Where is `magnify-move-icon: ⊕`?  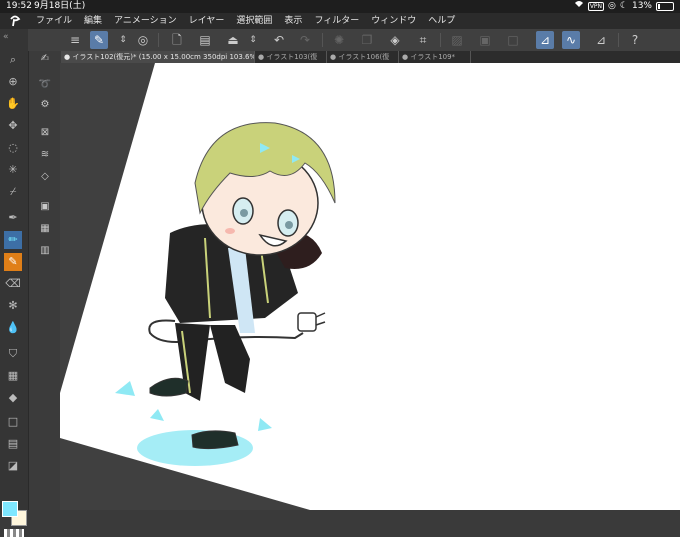 magnify-move-icon: ⊕ is located at coordinates (13, 82).